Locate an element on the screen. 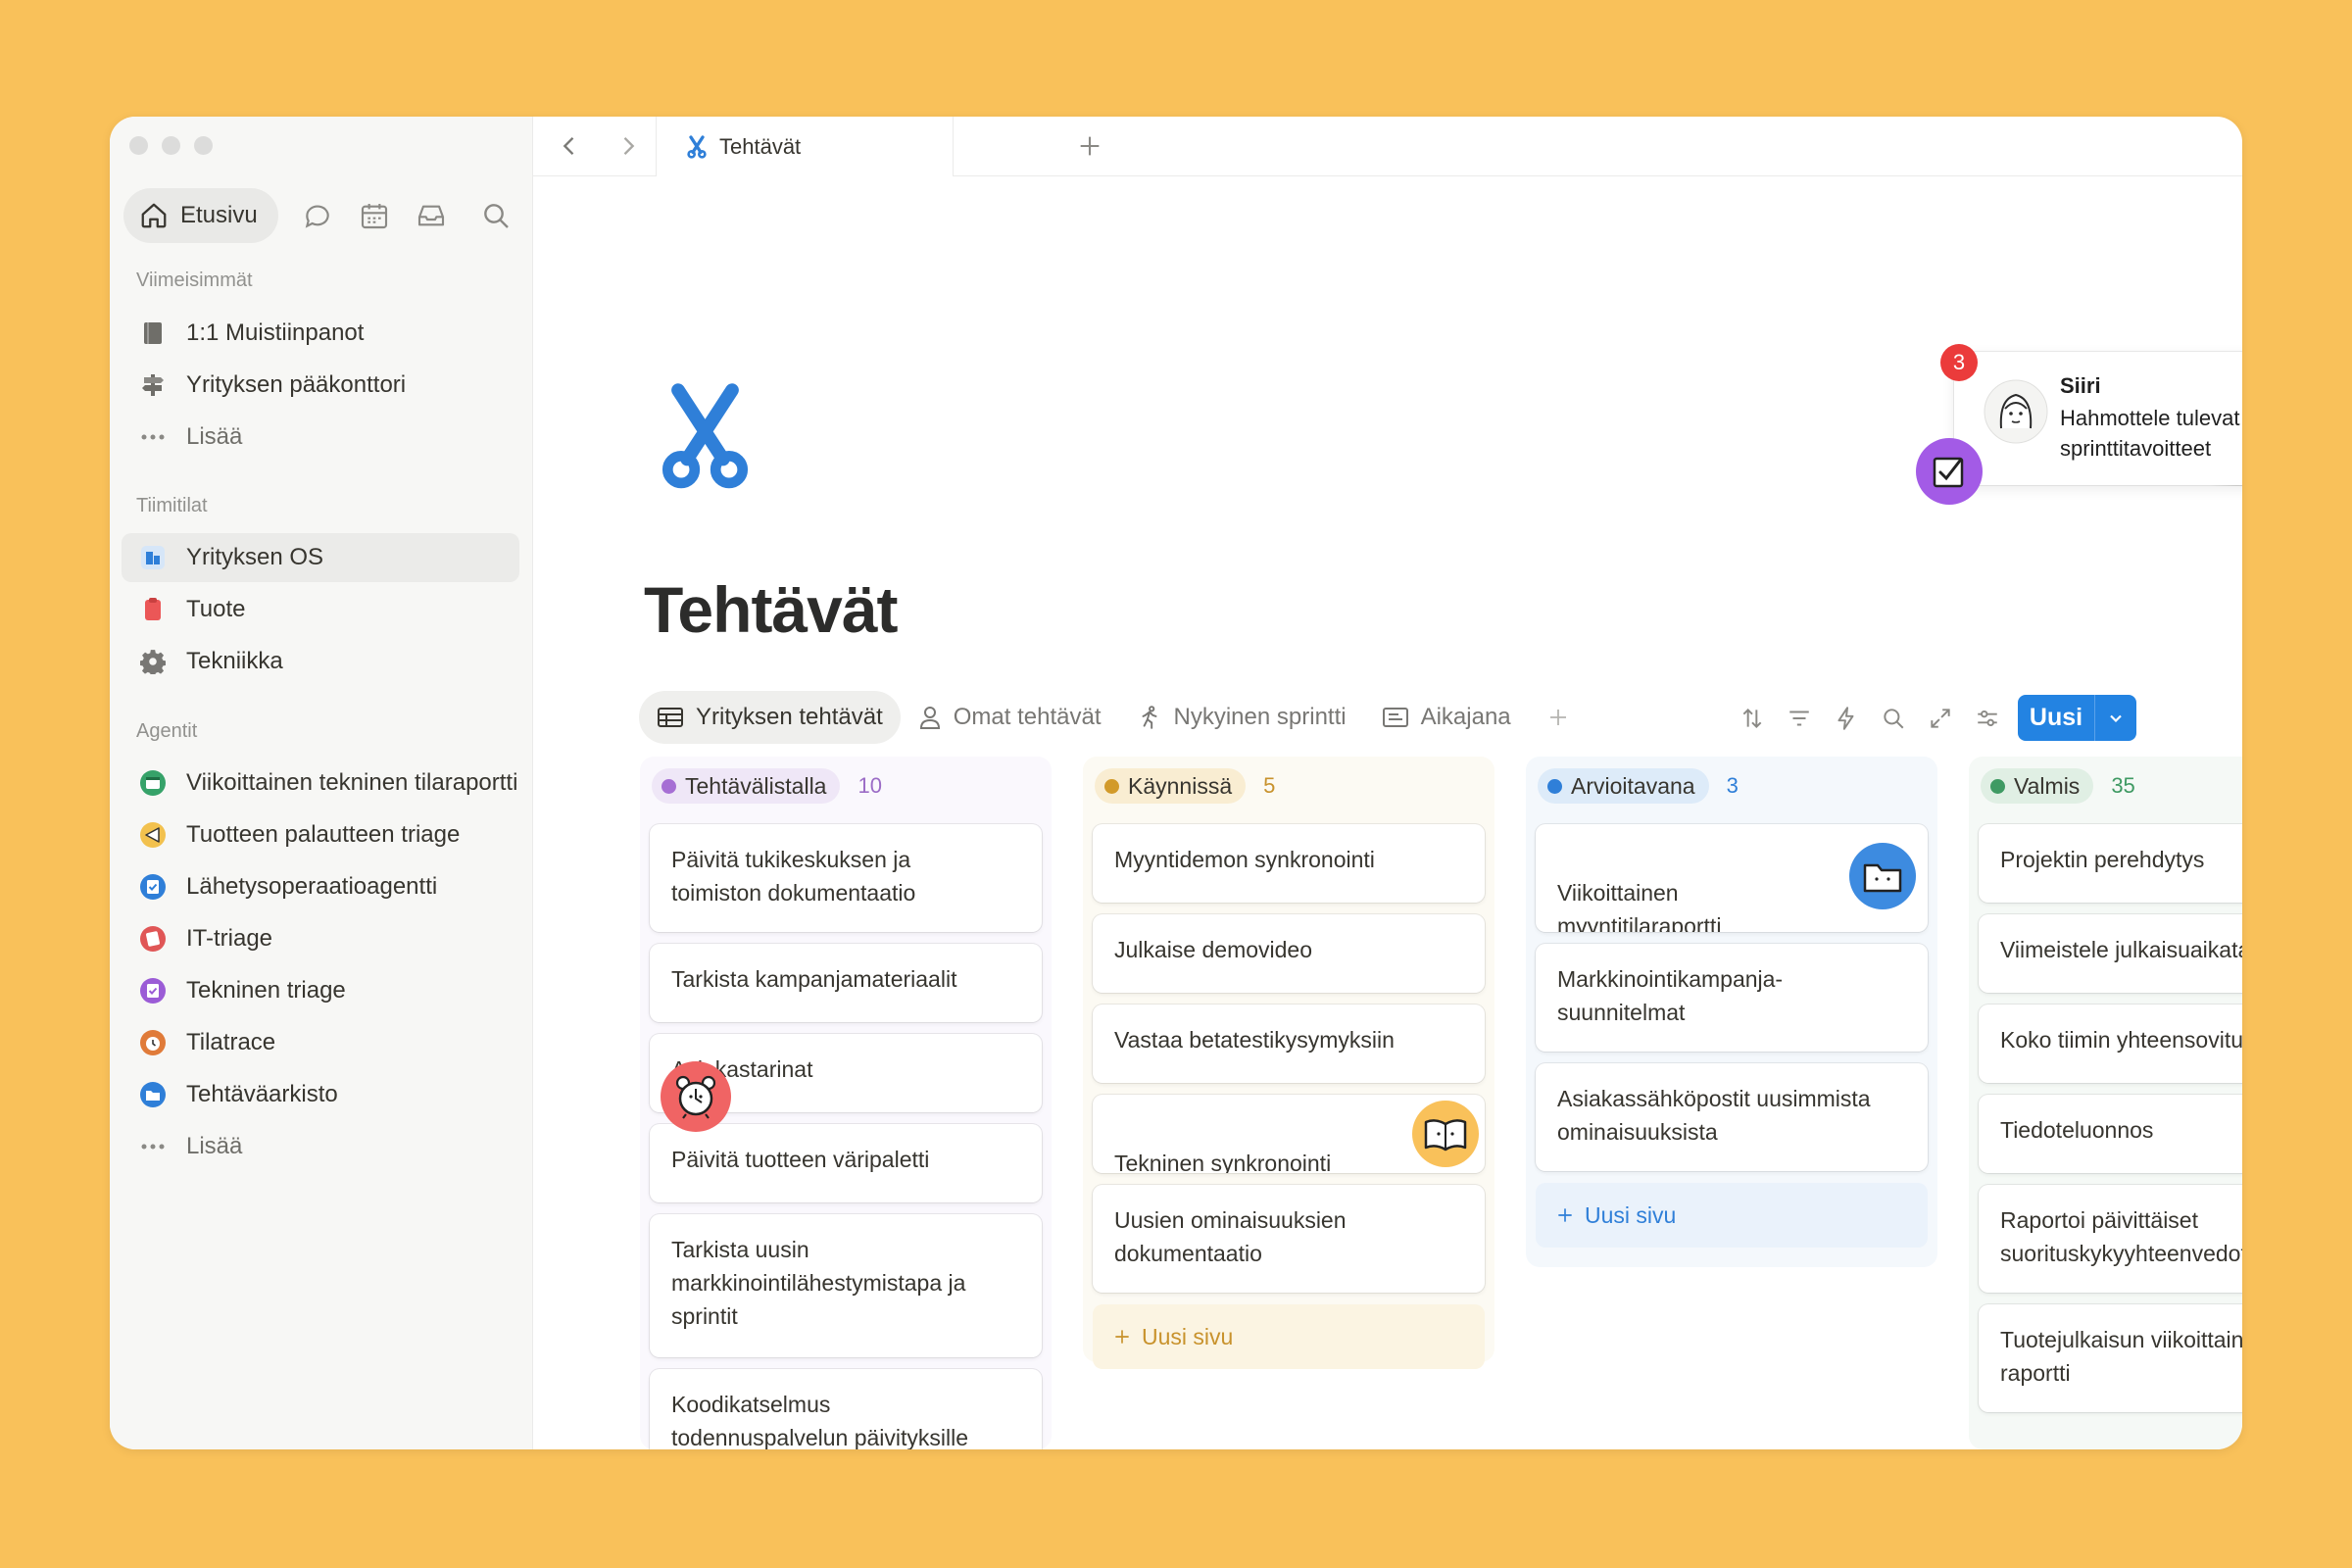 This screenshot has height=1568, width=2352. notebook-icon is located at coordinates (153, 333).